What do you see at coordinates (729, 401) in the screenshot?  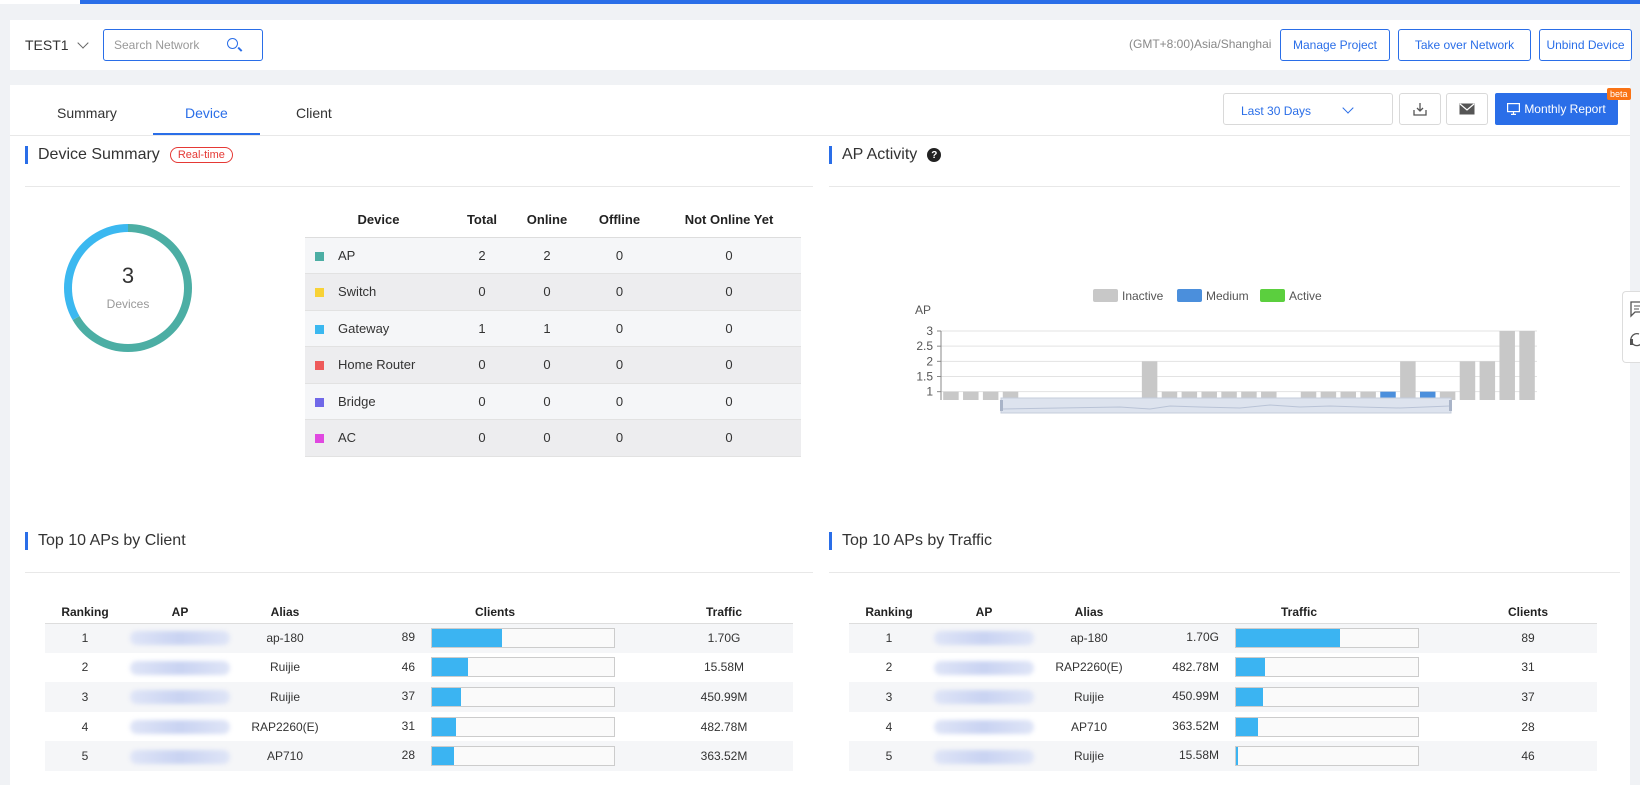 I see `device-not-online-yet: 0` at bounding box center [729, 401].